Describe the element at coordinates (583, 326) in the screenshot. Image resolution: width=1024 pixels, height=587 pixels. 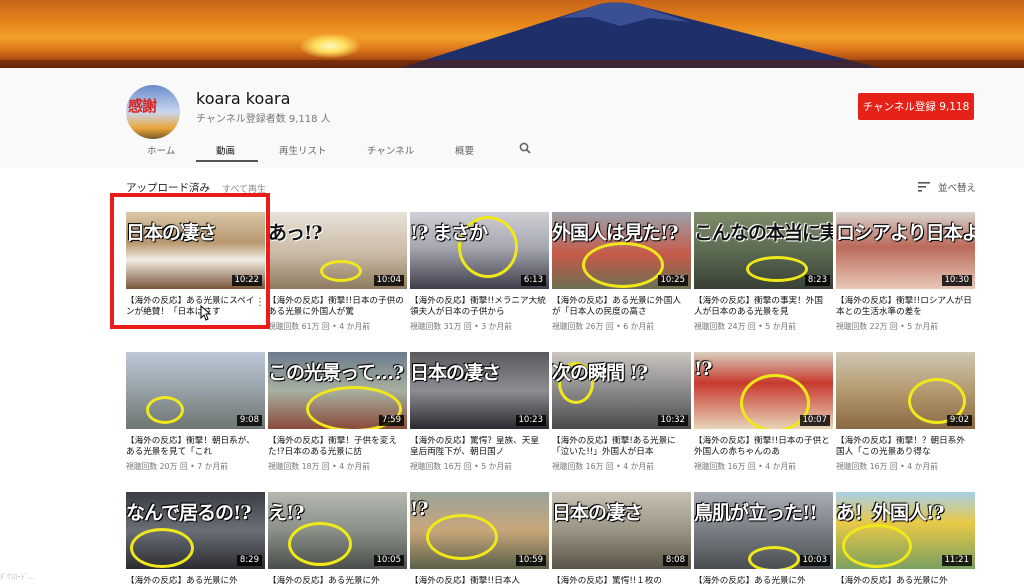
I see `view-count: 視聴回数 26万 回` at that location.